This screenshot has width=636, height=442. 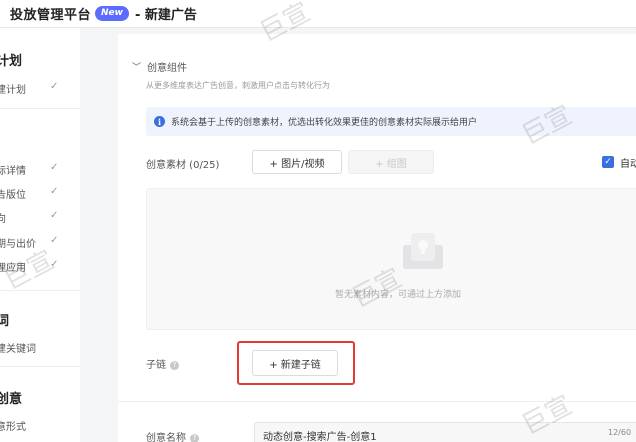 I want to click on sidebar-item-create-plan: 建计划 ✓, so click(x=39, y=88).